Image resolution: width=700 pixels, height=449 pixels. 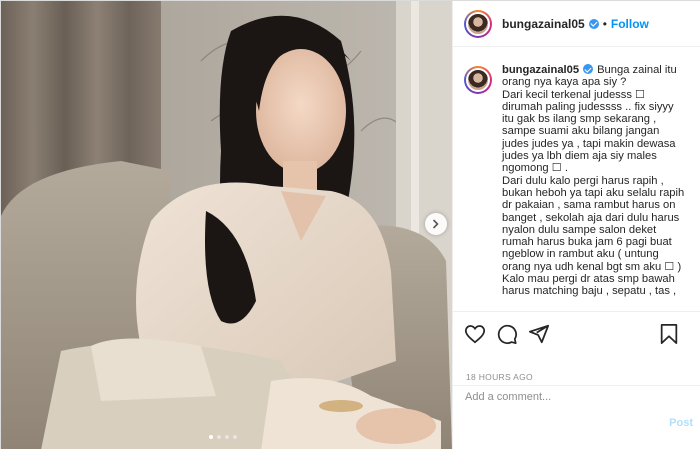 I want to click on heart-icon, so click(x=475, y=333).